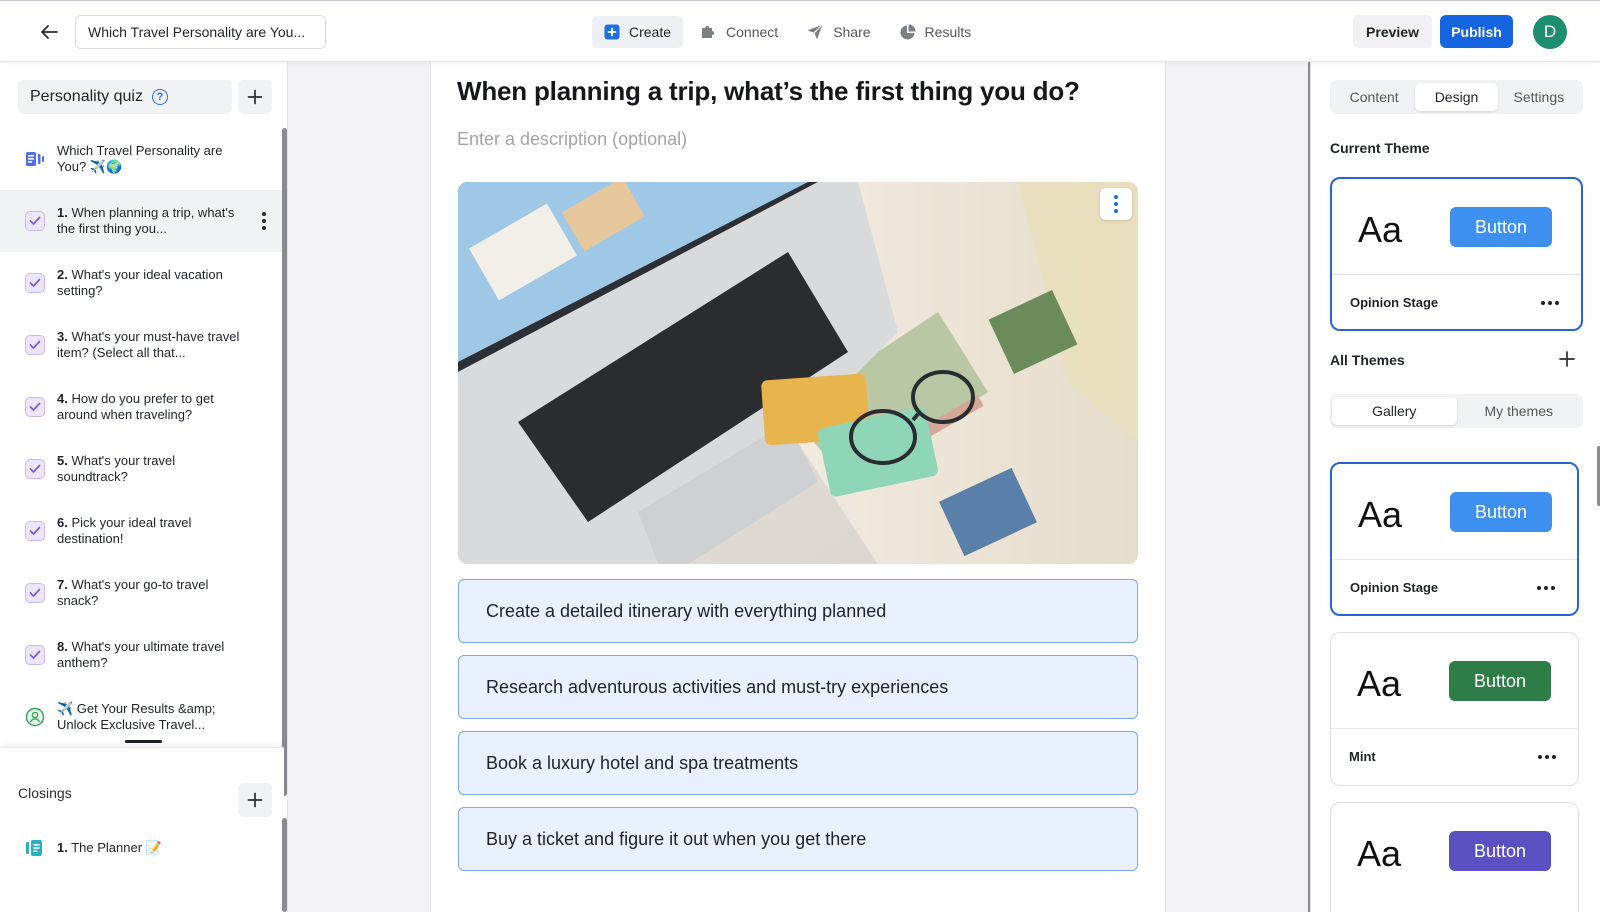  I want to click on nav-connect-label: Connect, so click(752, 32).